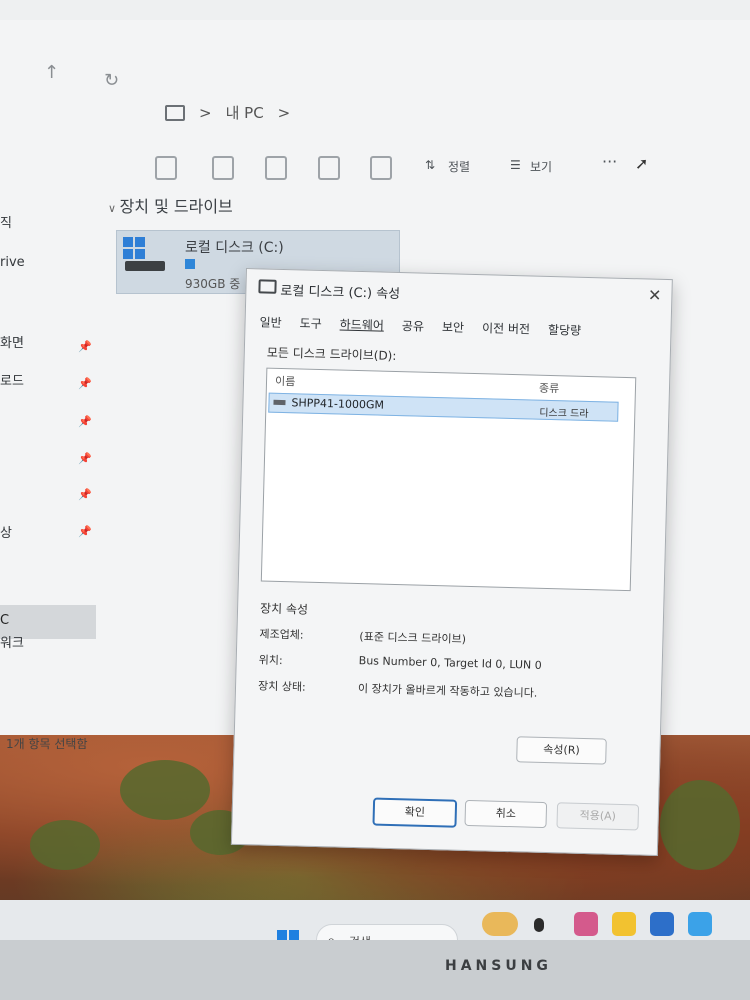 This screenshot has width=750, height=1000. Describe the element at coordinates (539, 925) in the screenshot. I see `task-view-icon` at that location.